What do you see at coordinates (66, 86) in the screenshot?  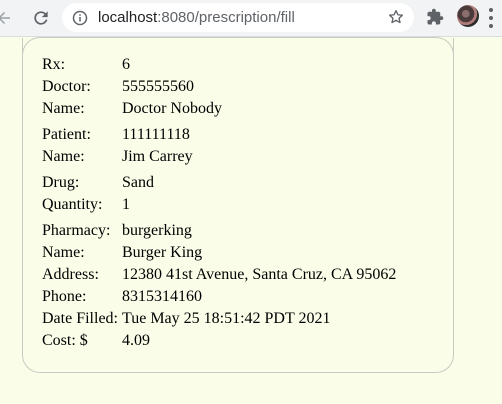 I see `doctor-label: Doctor:` at bounding box center [66, 86].